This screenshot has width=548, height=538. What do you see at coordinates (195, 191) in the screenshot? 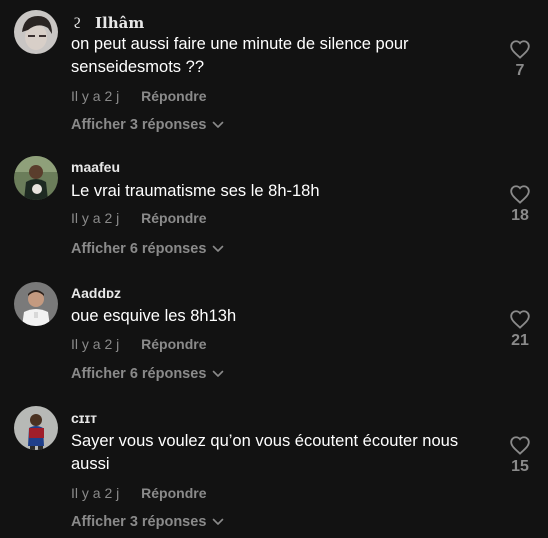
I see `comment-text: Le vrai traumatisme ses le 8h-18h` at bounding box center [195, 191].